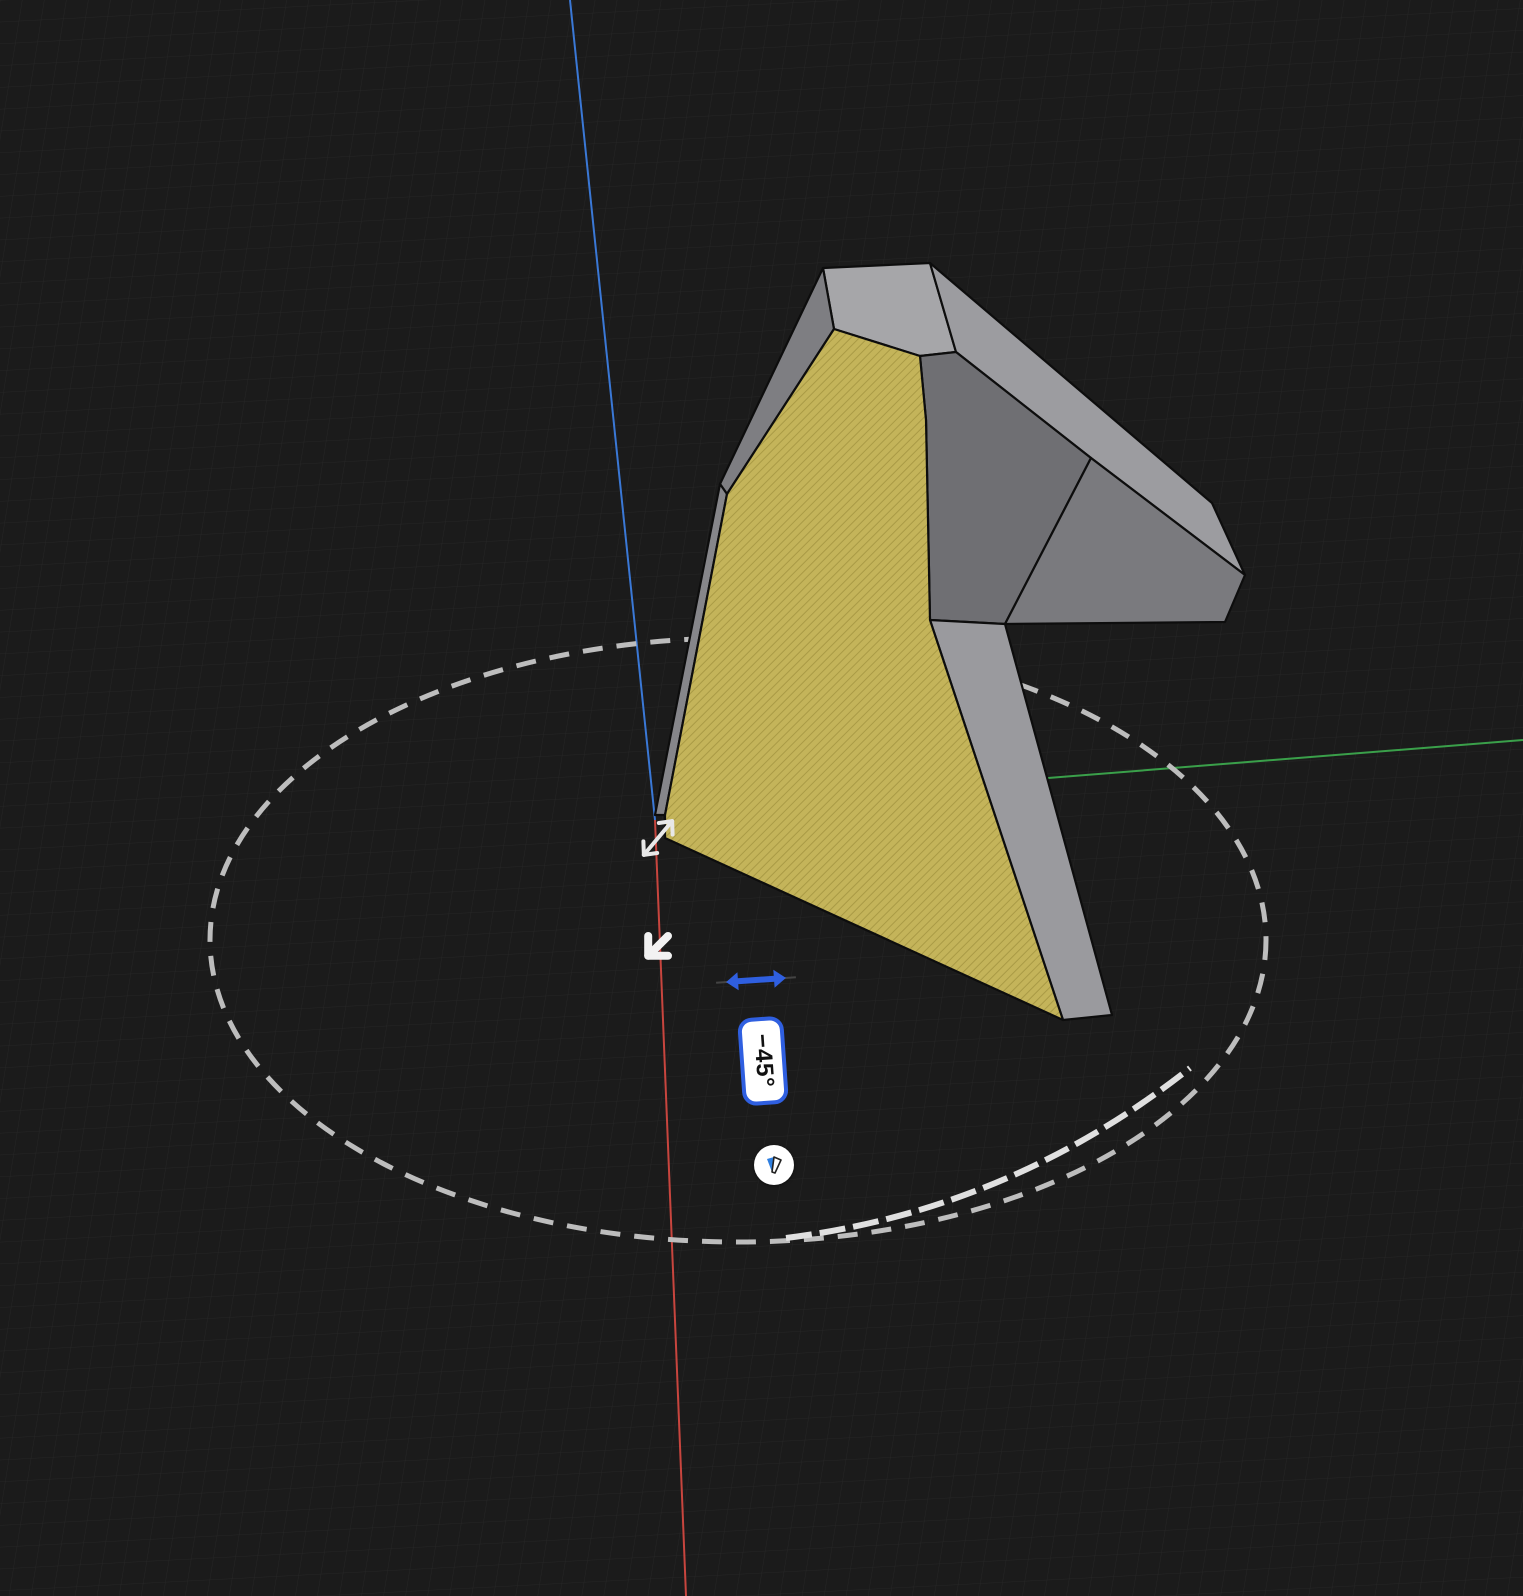 This screenshot has height=1596, width=1523. I want to click on angle-value: −45°, so click(763, 1060).